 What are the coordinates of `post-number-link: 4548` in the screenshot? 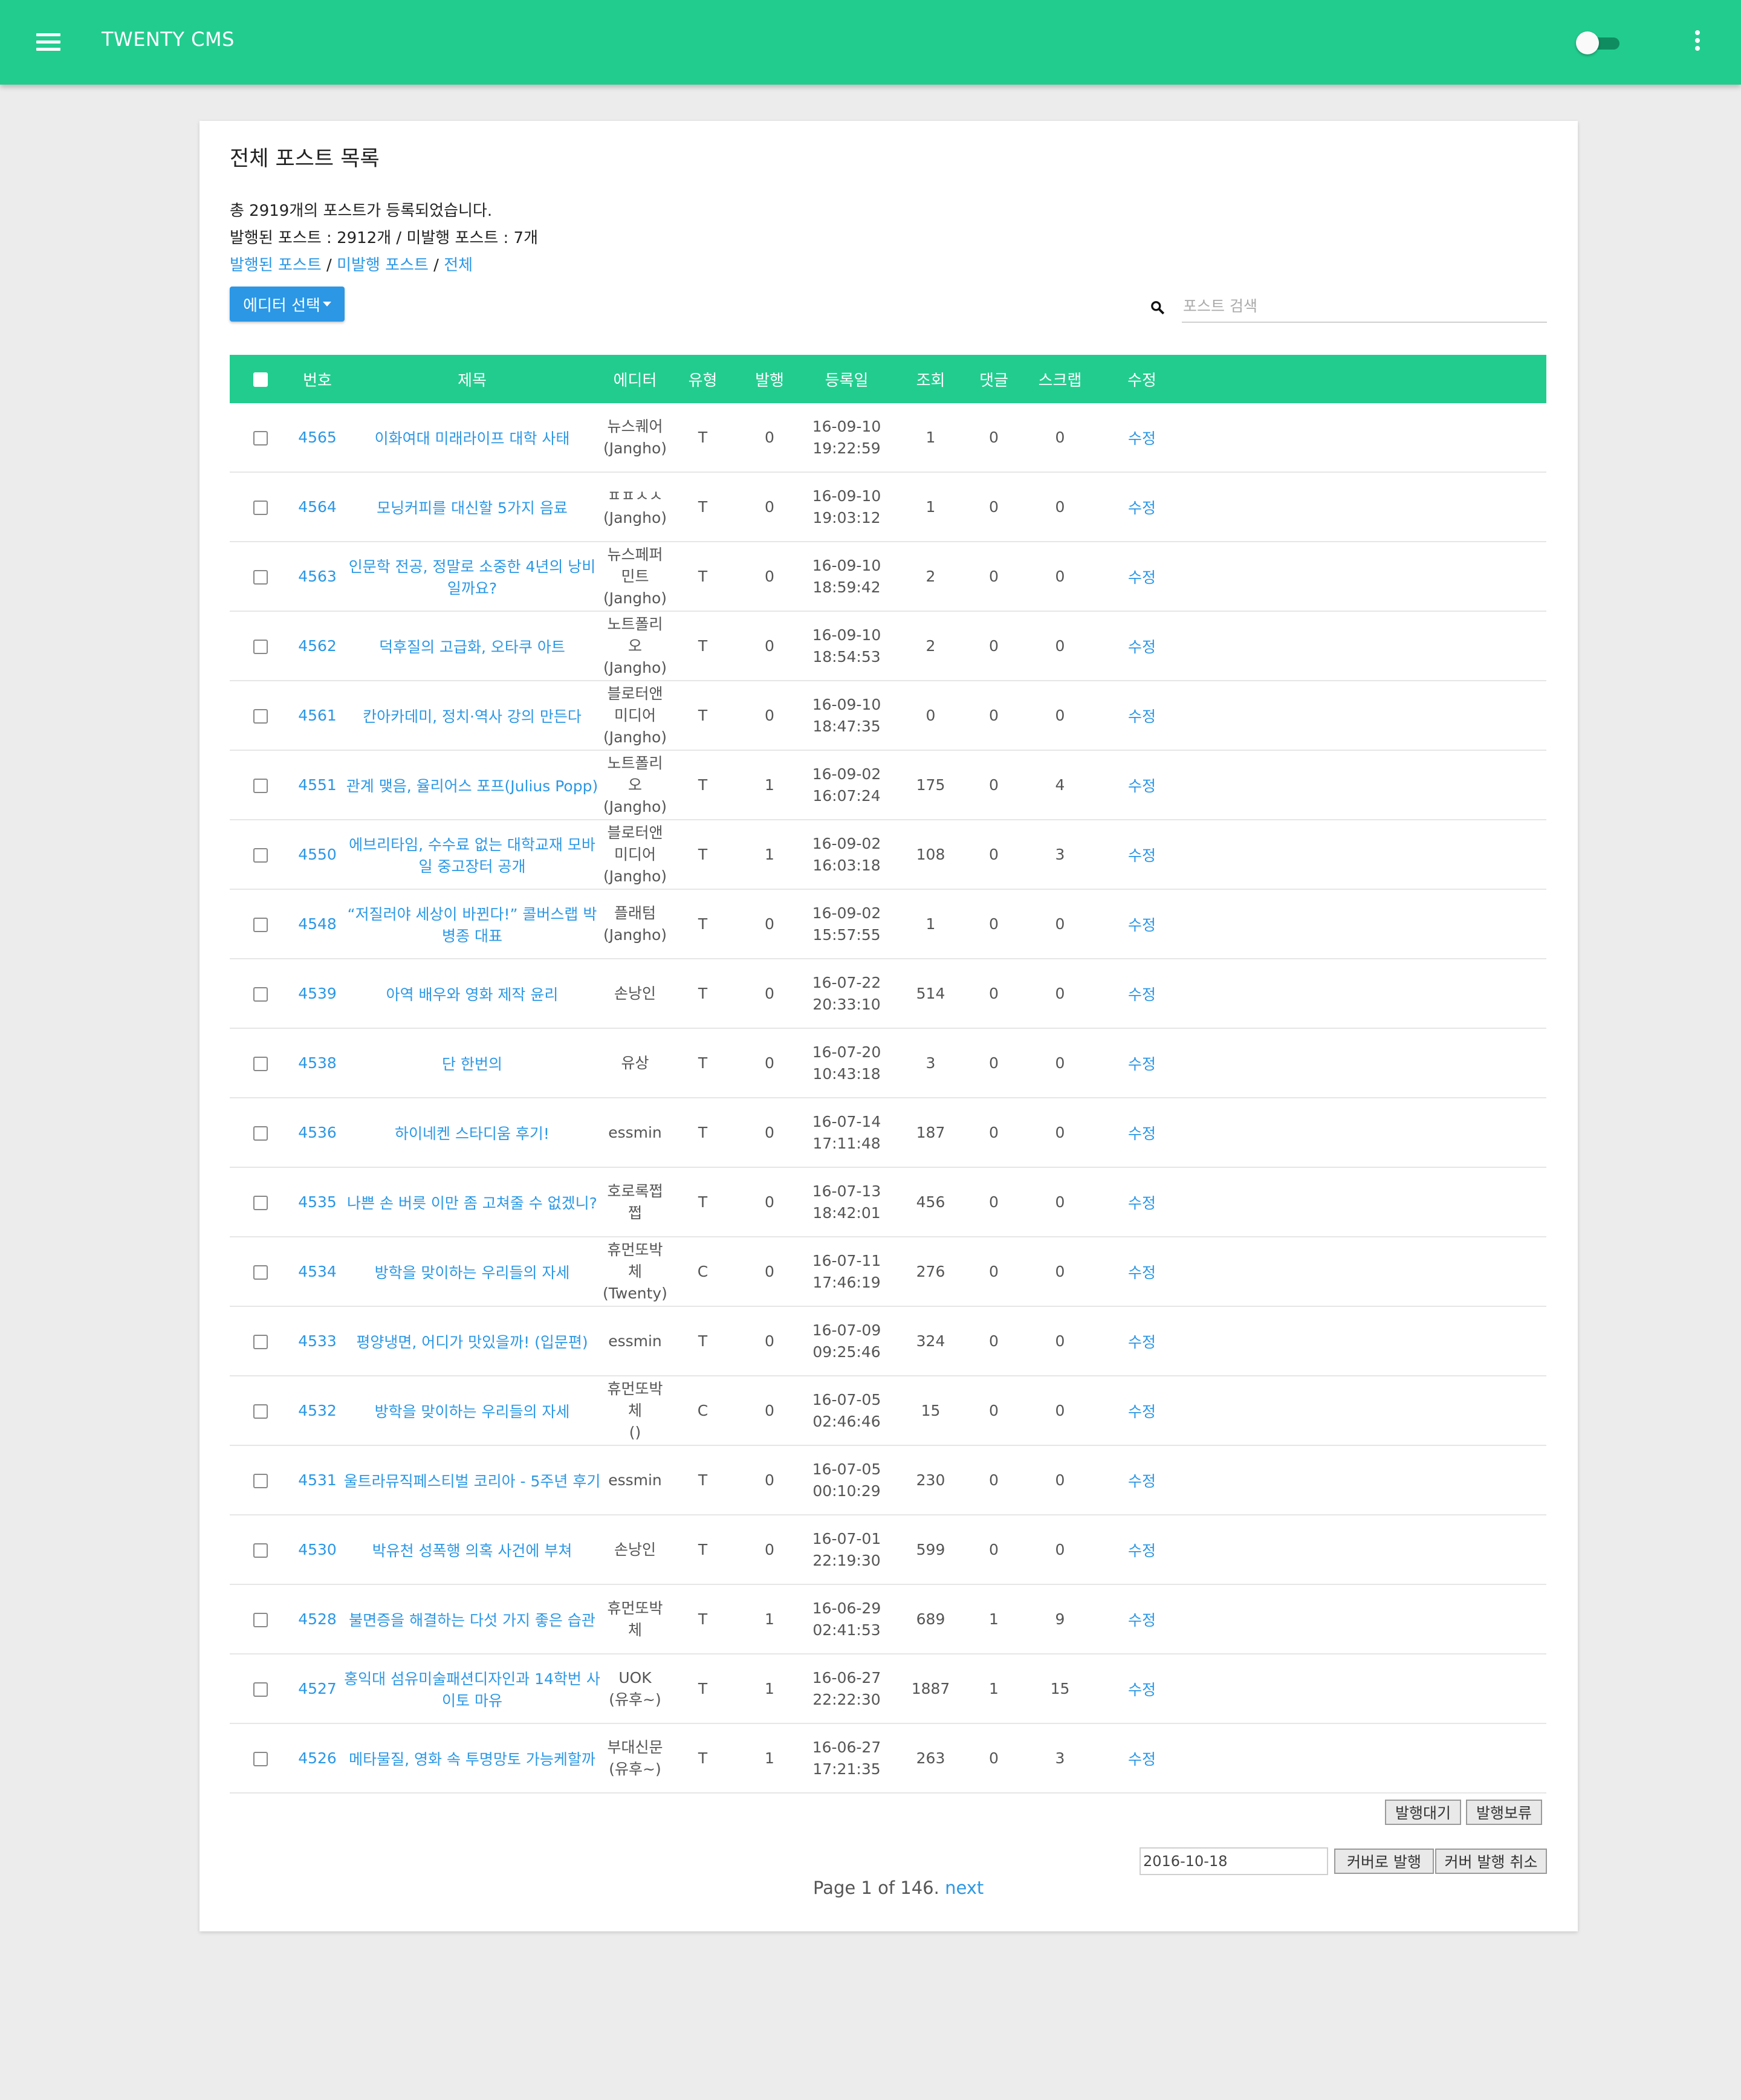 It's located at (317, 924).